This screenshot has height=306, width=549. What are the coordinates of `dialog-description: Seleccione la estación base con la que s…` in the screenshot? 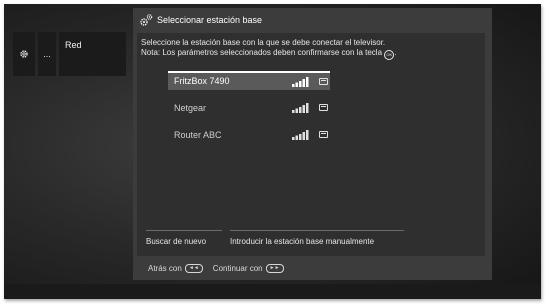 It's located at (269, 49).